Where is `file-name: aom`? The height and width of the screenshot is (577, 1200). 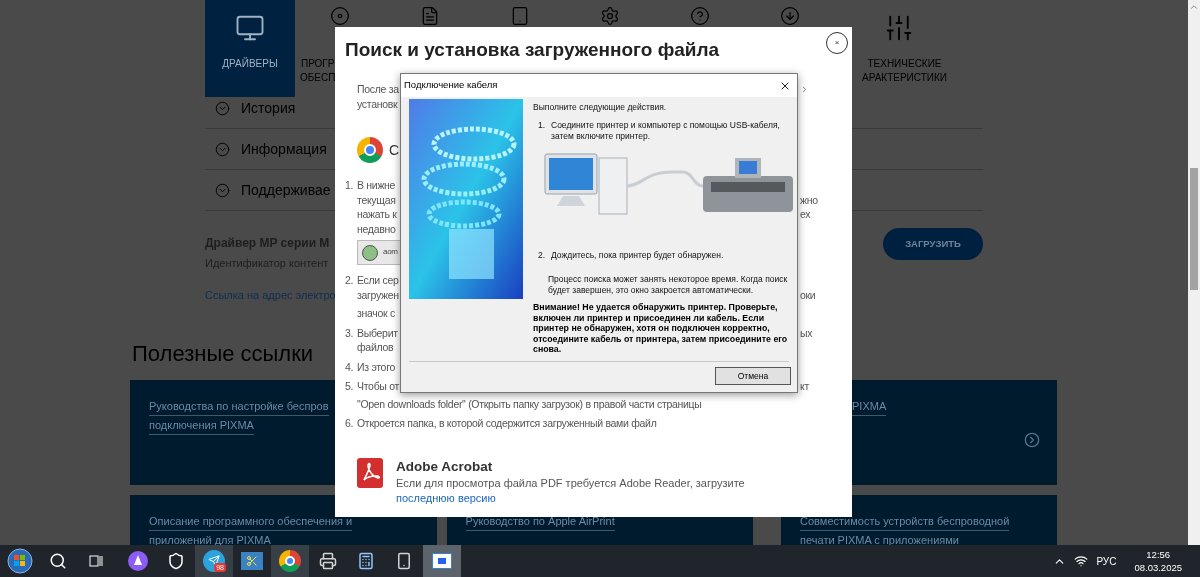
file-name: aom is located at coordinates (390, 252).